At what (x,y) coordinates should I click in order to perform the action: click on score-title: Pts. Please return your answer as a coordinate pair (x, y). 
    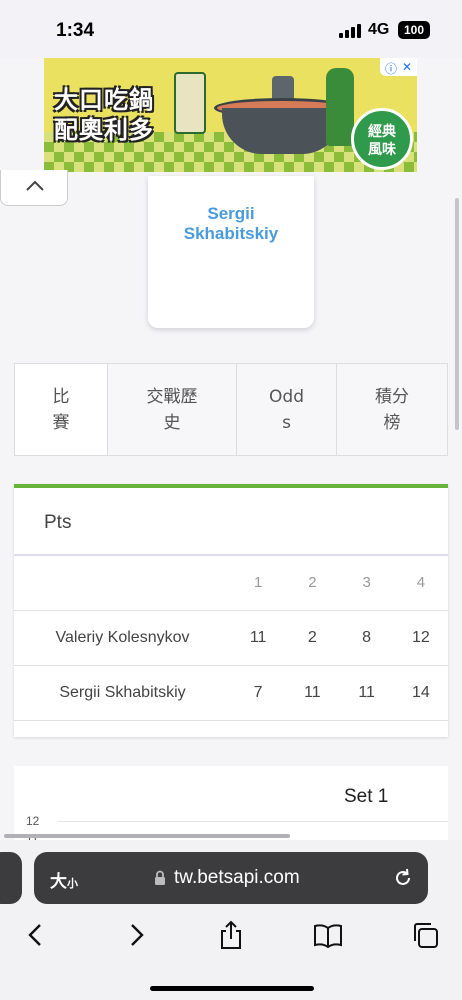
    Looking at the image, I should click on (58, 522).